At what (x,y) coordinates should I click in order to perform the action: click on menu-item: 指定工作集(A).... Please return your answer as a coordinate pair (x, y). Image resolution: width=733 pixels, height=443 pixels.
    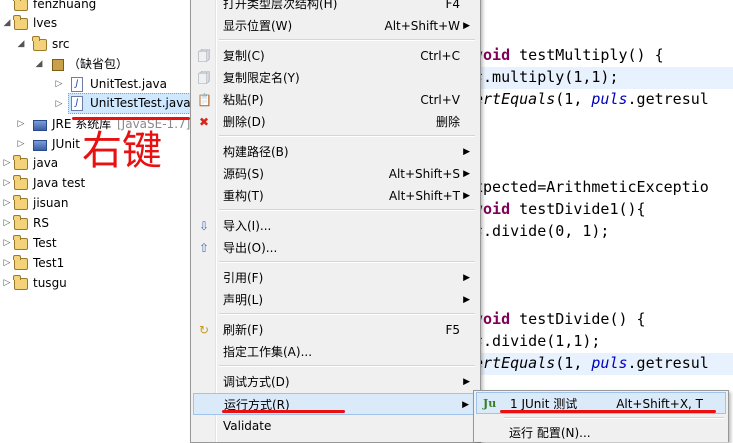
    Looking at the image, I should click on (335, 352).